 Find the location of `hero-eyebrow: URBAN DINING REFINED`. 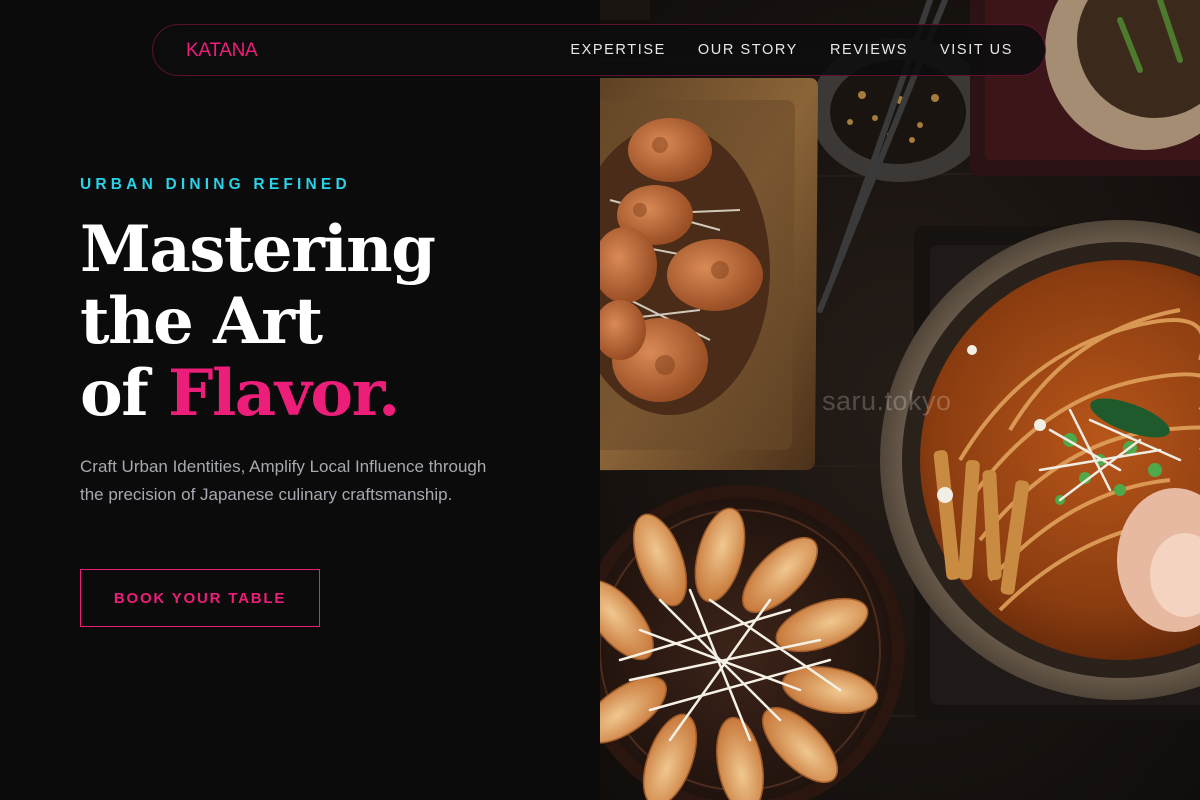

hero-eyebrow: URBAN DINING REFINED is located at coordinates (215, 184).